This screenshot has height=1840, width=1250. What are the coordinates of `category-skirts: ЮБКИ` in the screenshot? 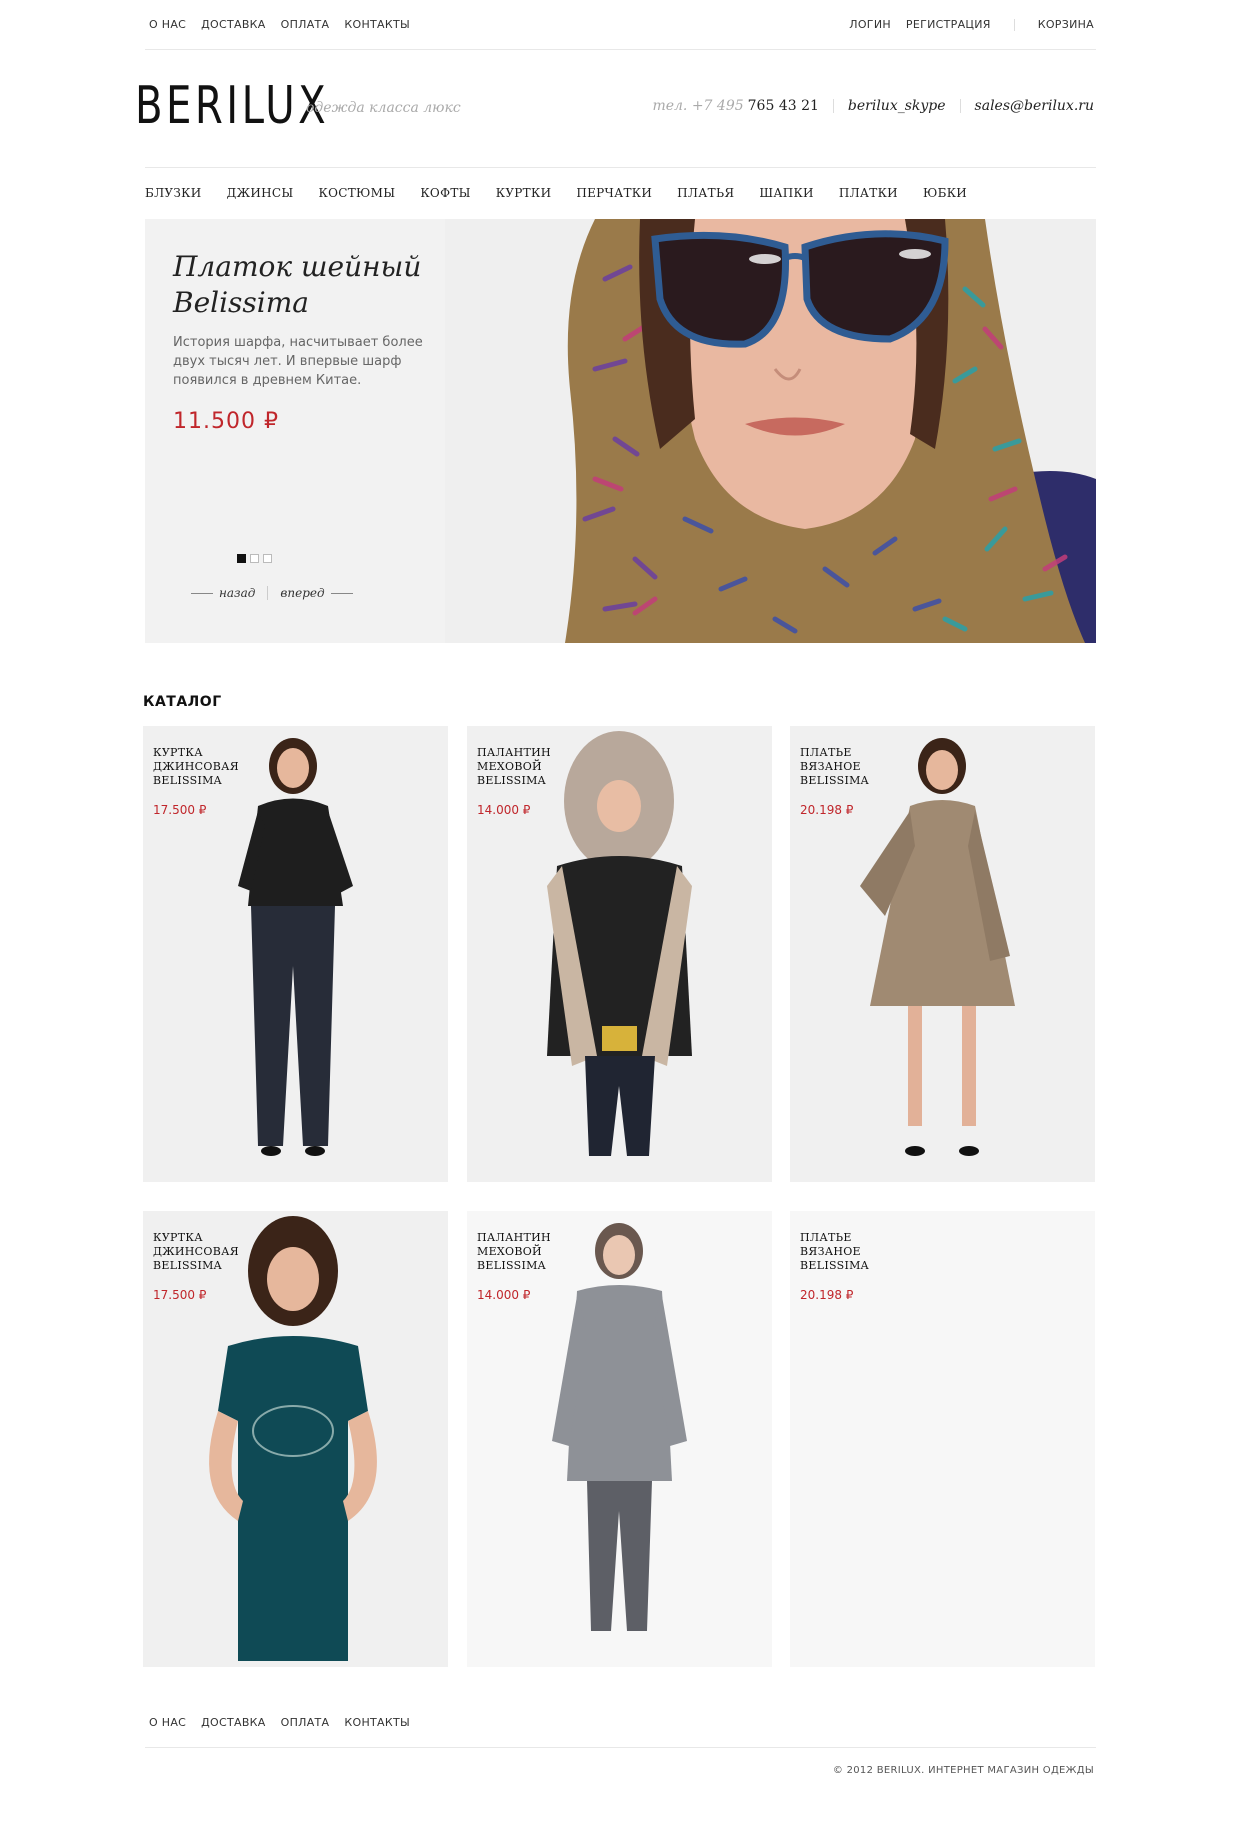 It's located at (945, 193).